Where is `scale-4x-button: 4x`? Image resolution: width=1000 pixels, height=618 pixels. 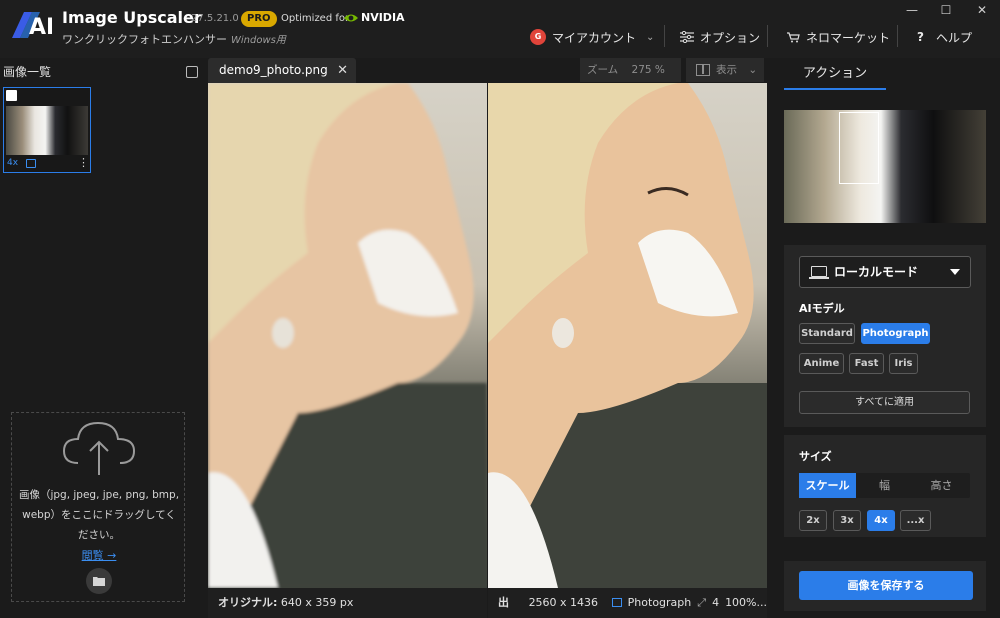 scale-4x-button: 4x is located at coordinates (881, 520).